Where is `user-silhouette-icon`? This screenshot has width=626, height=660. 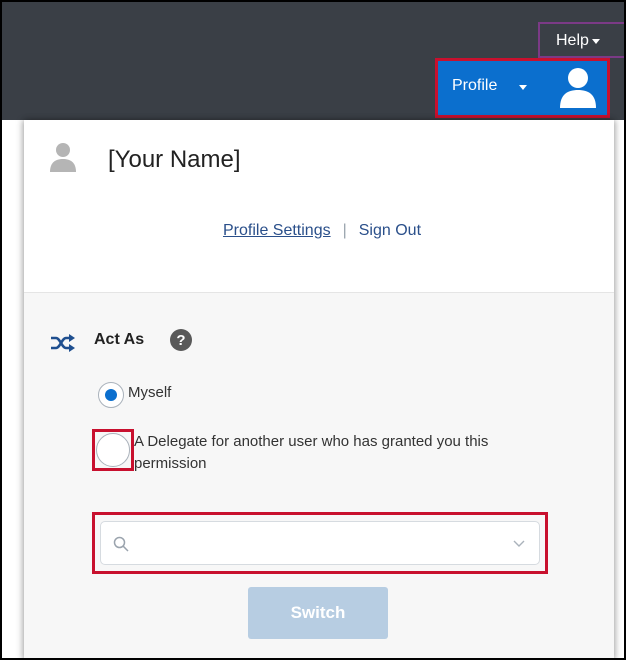 user-silhouette-icon is located at coordinates (63, 157).